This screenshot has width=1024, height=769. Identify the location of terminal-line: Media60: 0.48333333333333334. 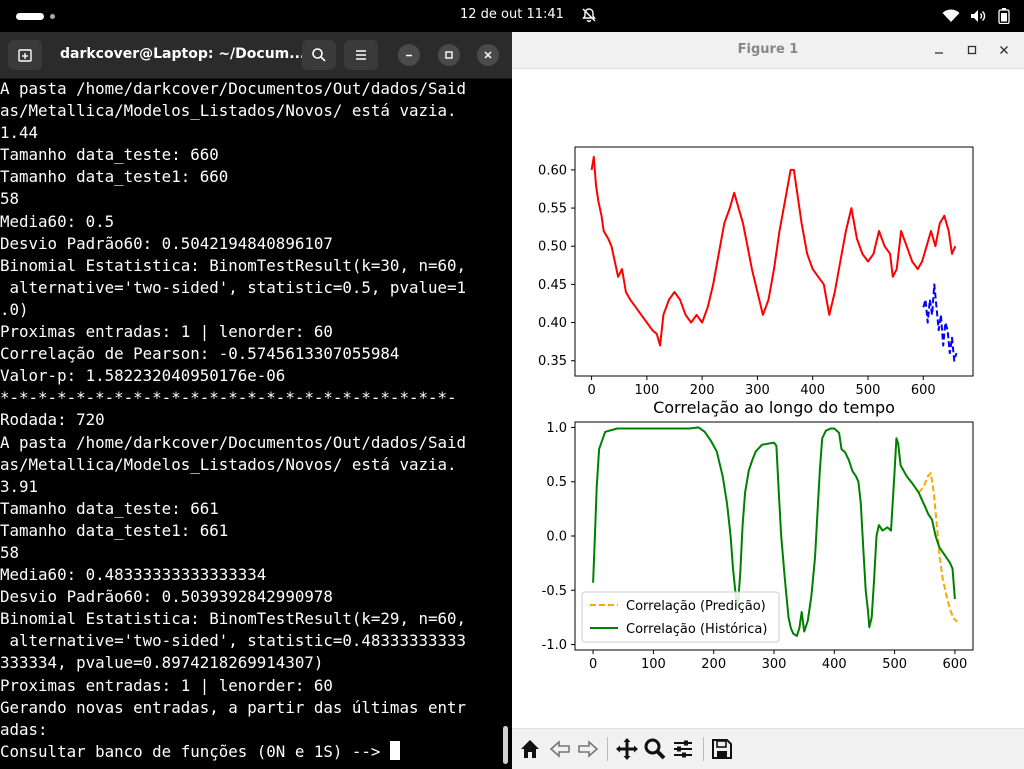
(133, 575).